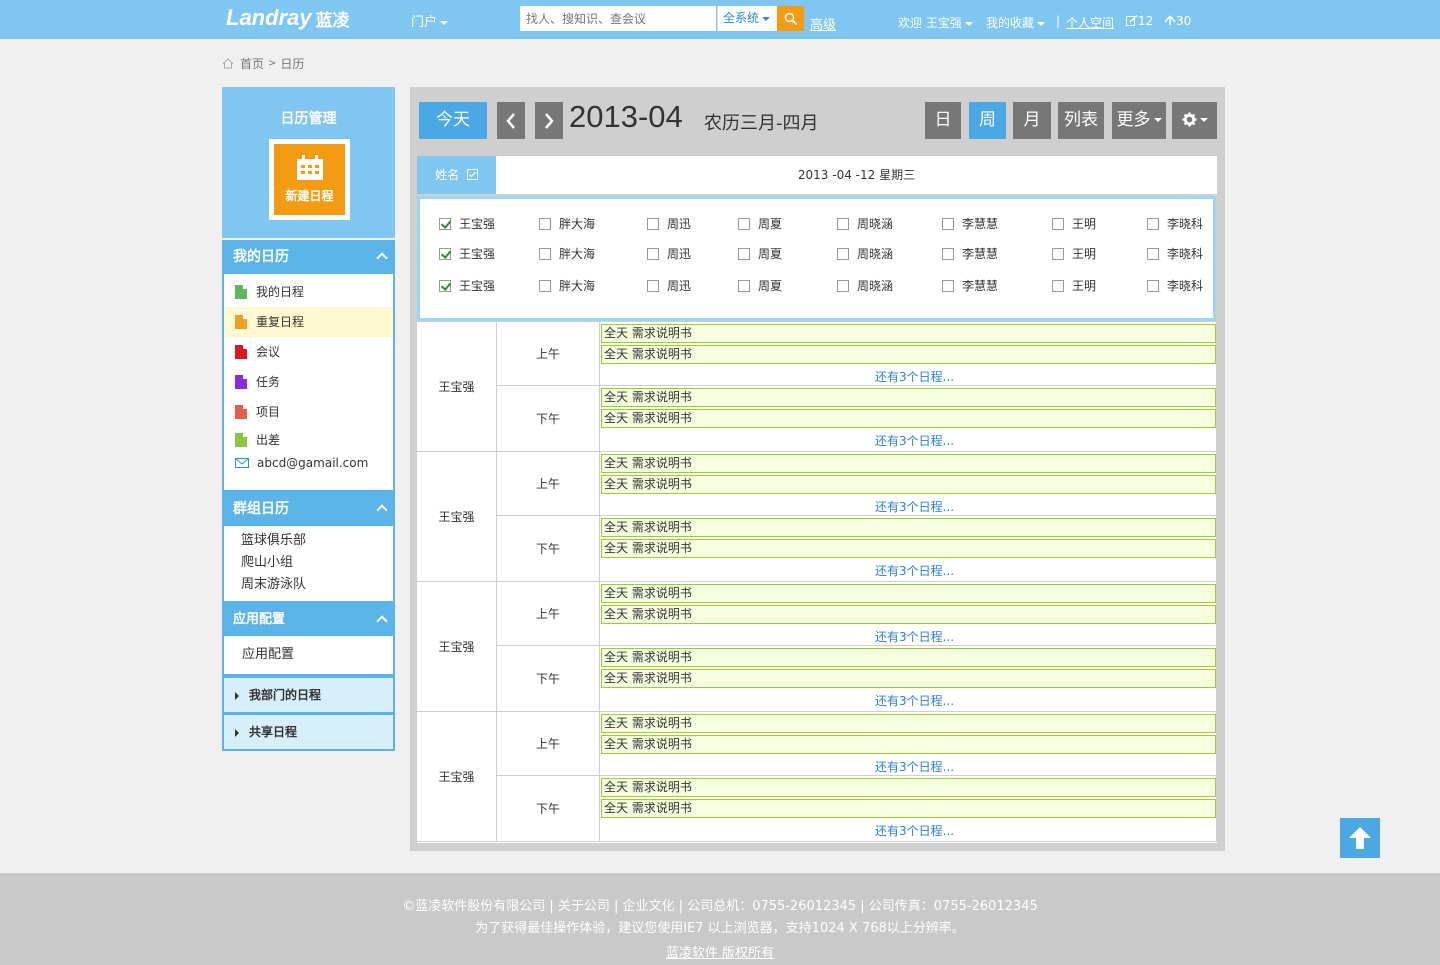  What do you see at coordinates (456, 175) in the screenshot?
I see `name-column-header: 姓名` at bounding box center [456, 175].